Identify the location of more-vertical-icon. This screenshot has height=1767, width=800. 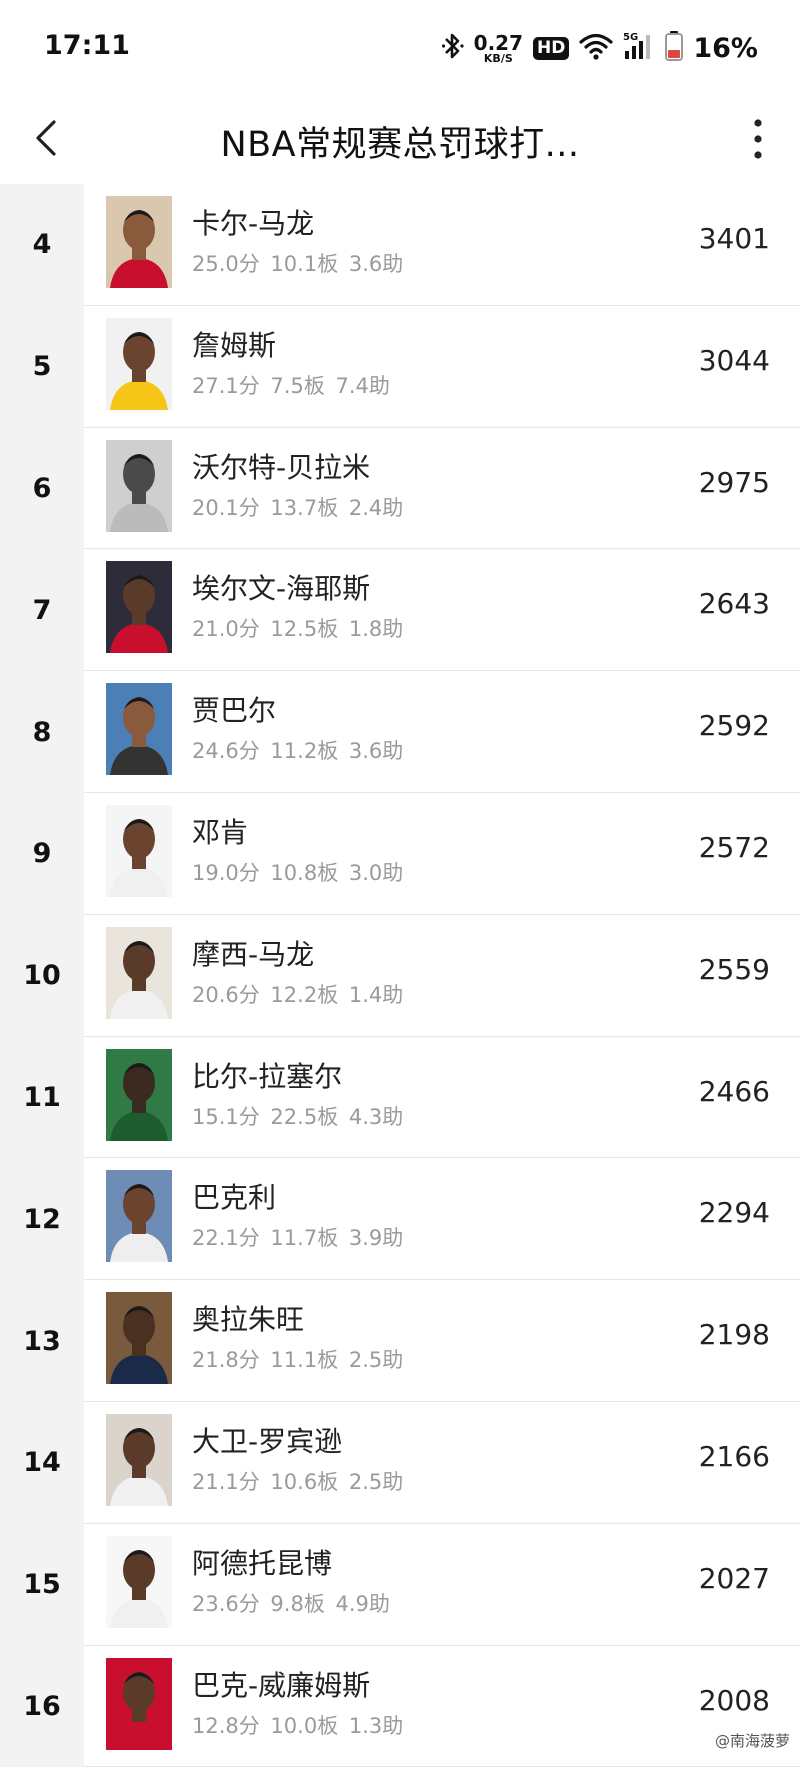
(758, 139).